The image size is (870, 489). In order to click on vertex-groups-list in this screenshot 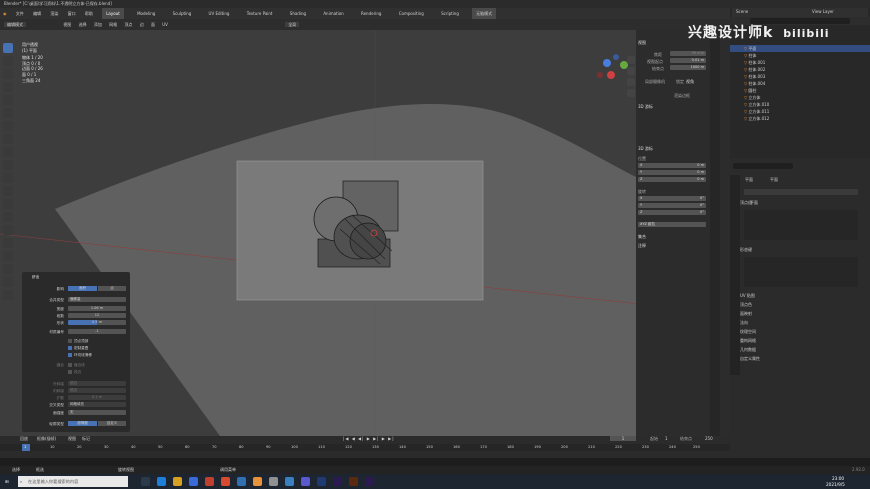, I will do `click(801, 225)`.